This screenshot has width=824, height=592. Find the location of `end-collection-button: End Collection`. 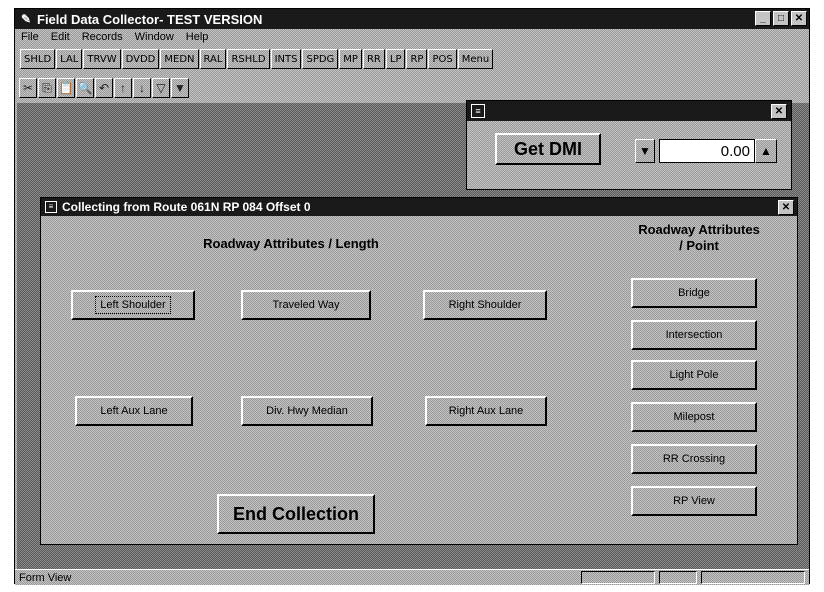

end-collection-button: End Collection is located at coordinates (296, 514).